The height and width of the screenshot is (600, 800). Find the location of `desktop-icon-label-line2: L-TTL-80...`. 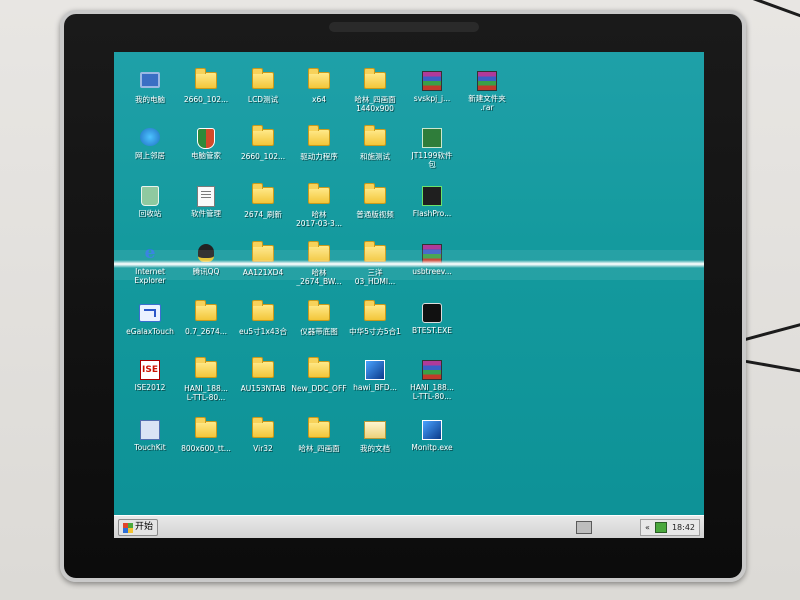

desktop-icon-label-line2: L-TTL-80... is located at coordinates (206, 397).